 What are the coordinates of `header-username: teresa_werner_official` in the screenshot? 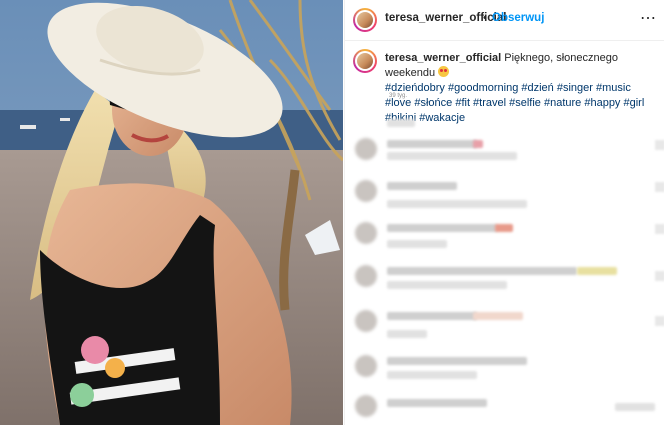 It's located at (445, 18).